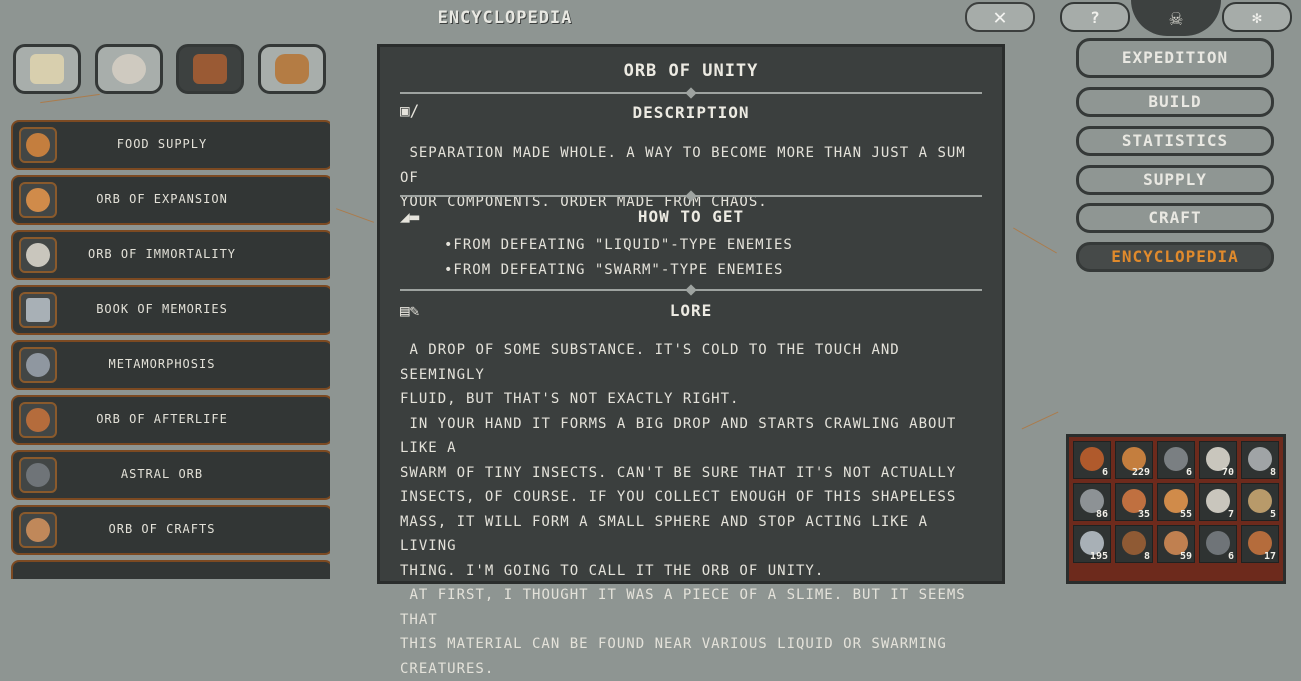  I want to click on slot-count: 86, so click(1101, 514).